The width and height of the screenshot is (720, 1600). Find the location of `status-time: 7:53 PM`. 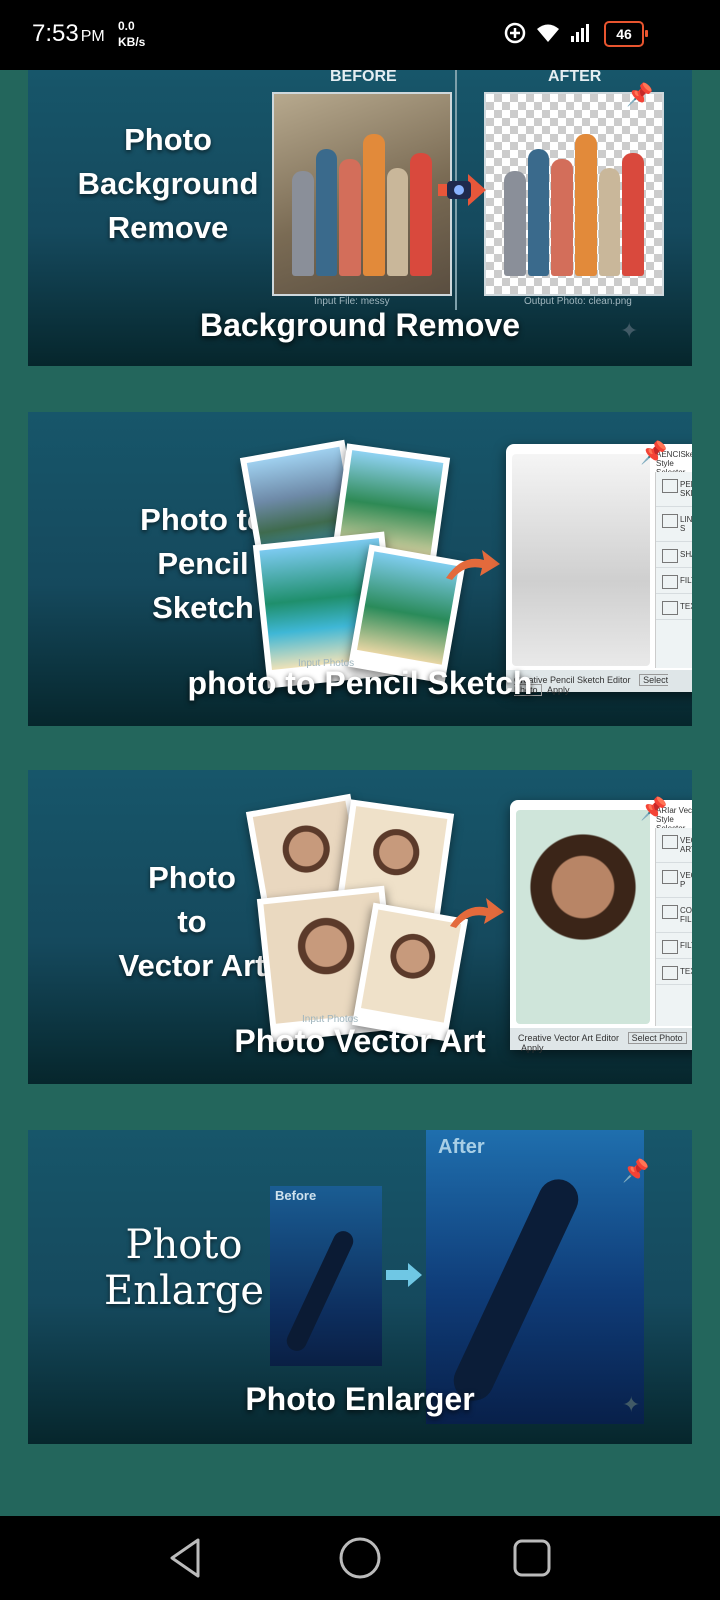

status-time: 7:53 PM is located at coordinates (68, 34).